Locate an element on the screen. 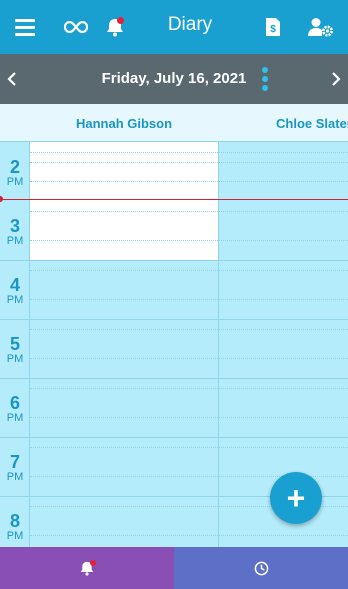 The image size is (348, 589). page-title: Diary is located at coordinates (190, 24).